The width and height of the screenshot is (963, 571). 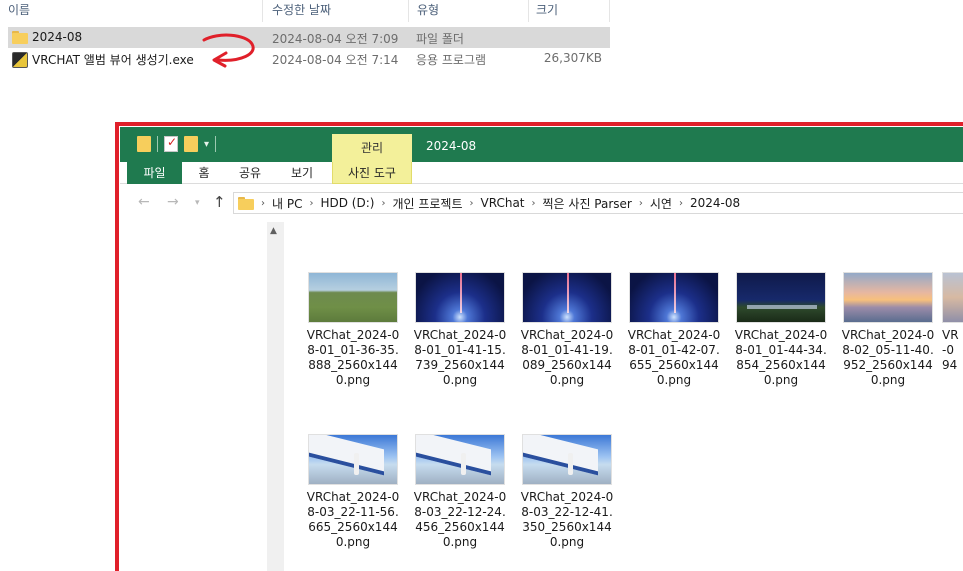 I want to click on tab-view: 보기, so click(x=302, y=173).